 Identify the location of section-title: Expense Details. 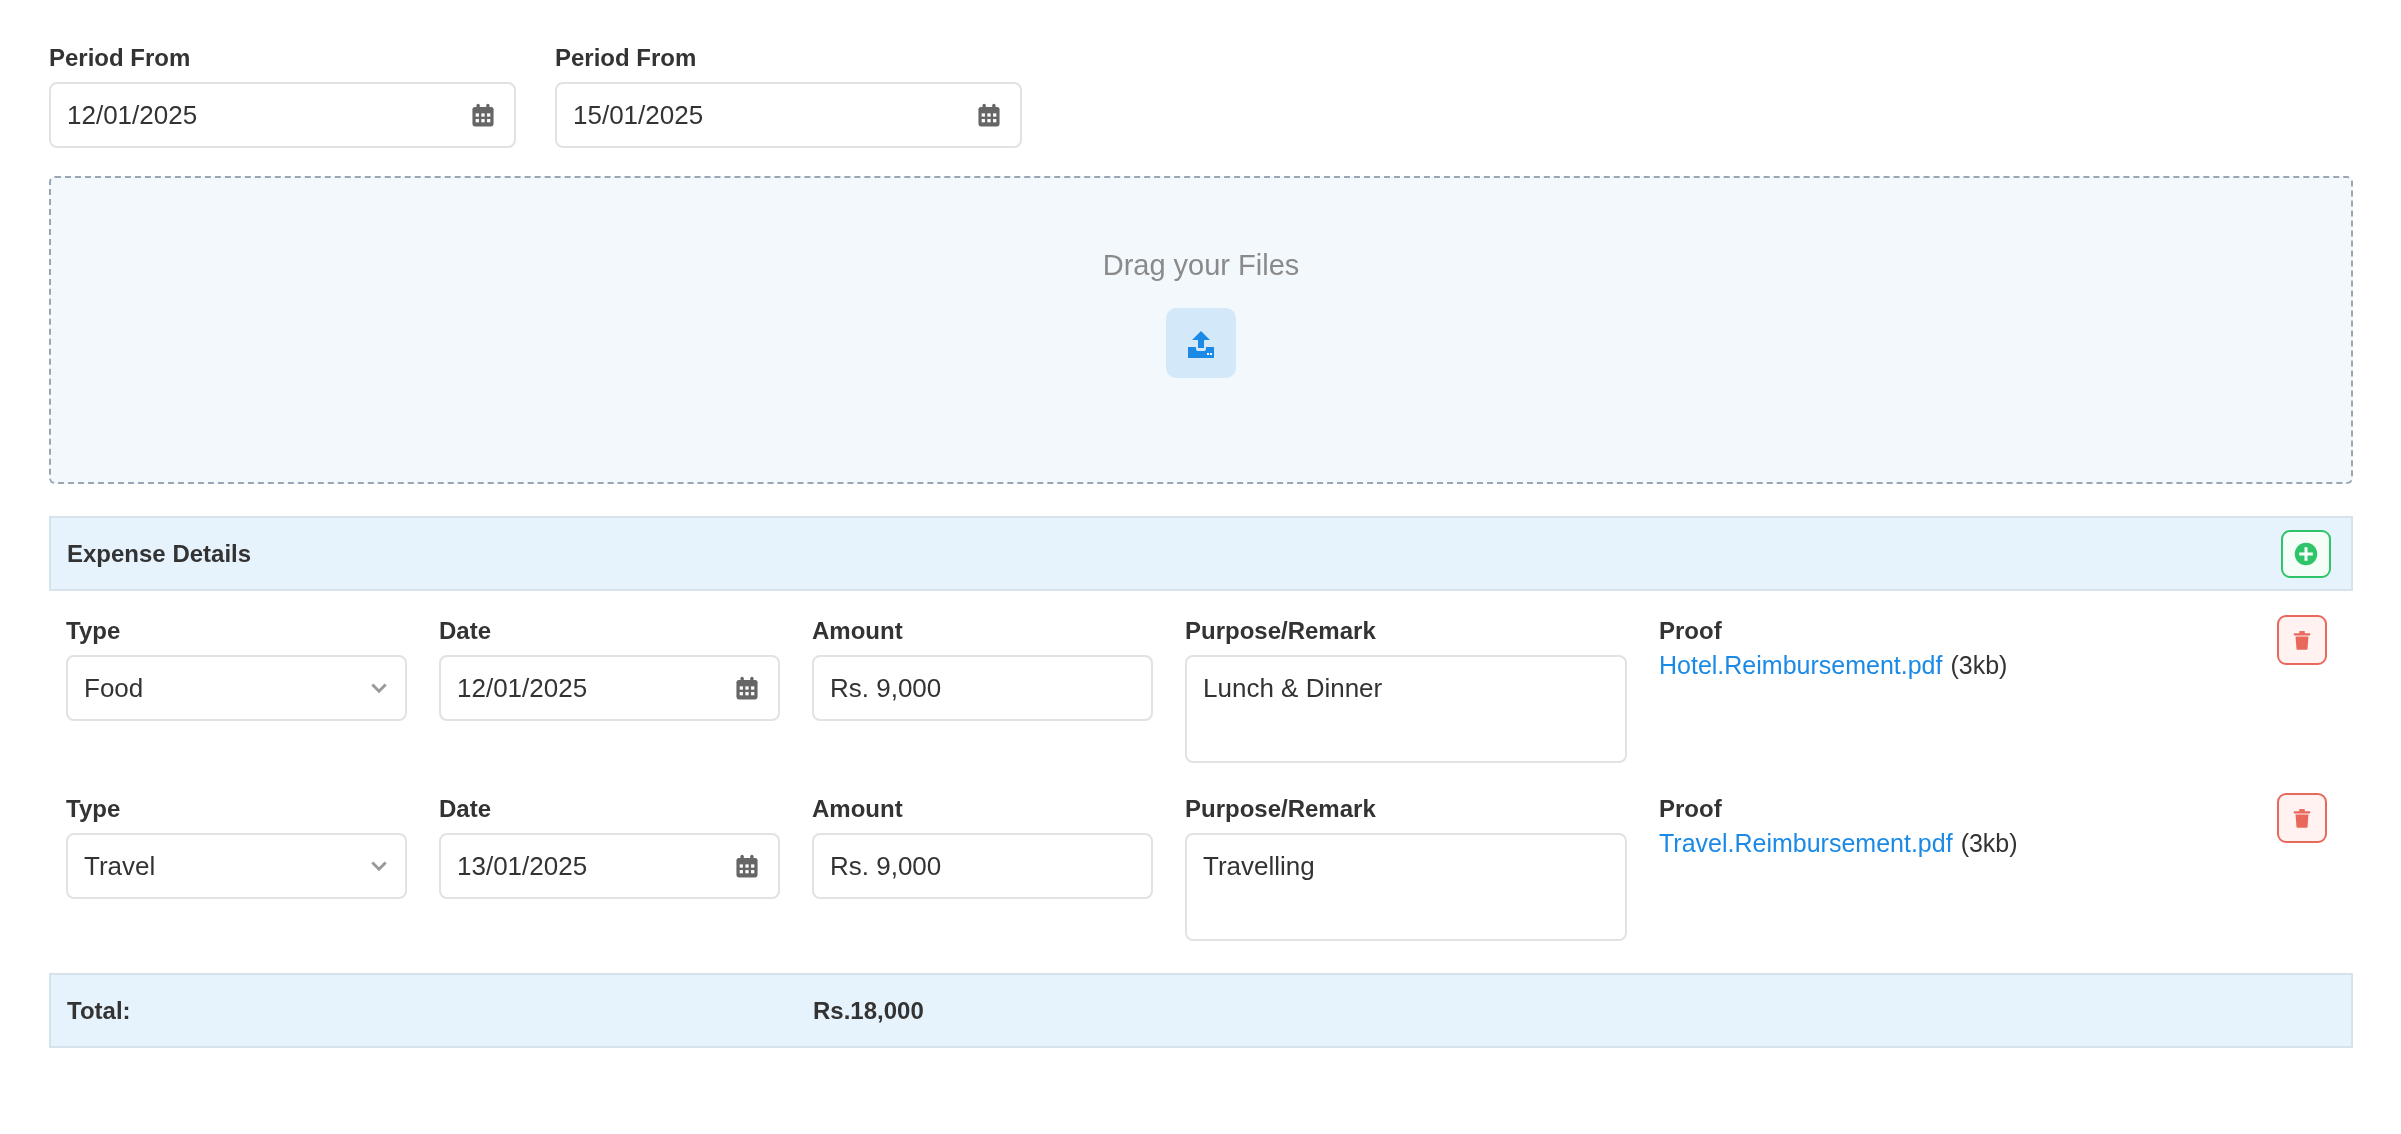
(159, 553).